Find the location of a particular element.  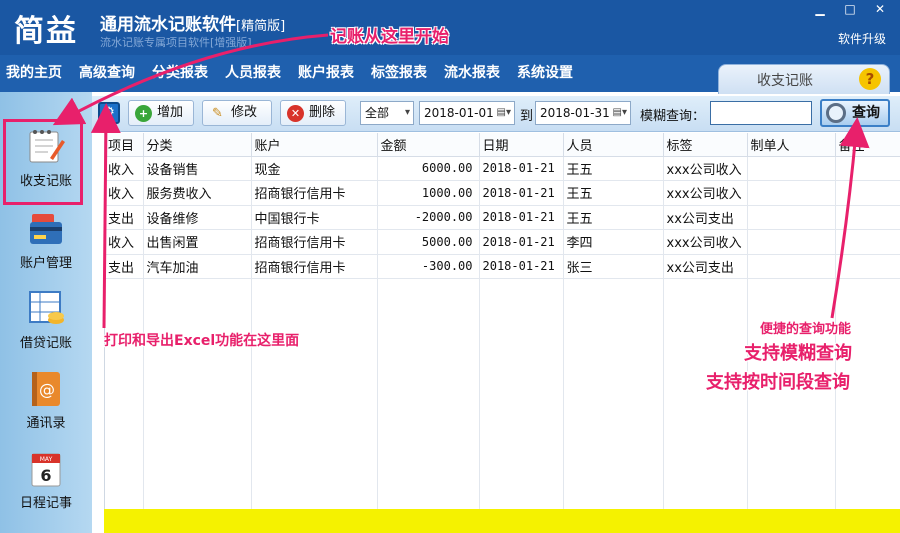

sidebar-item-label: 日程记事 is located at coordinates (45, 503).